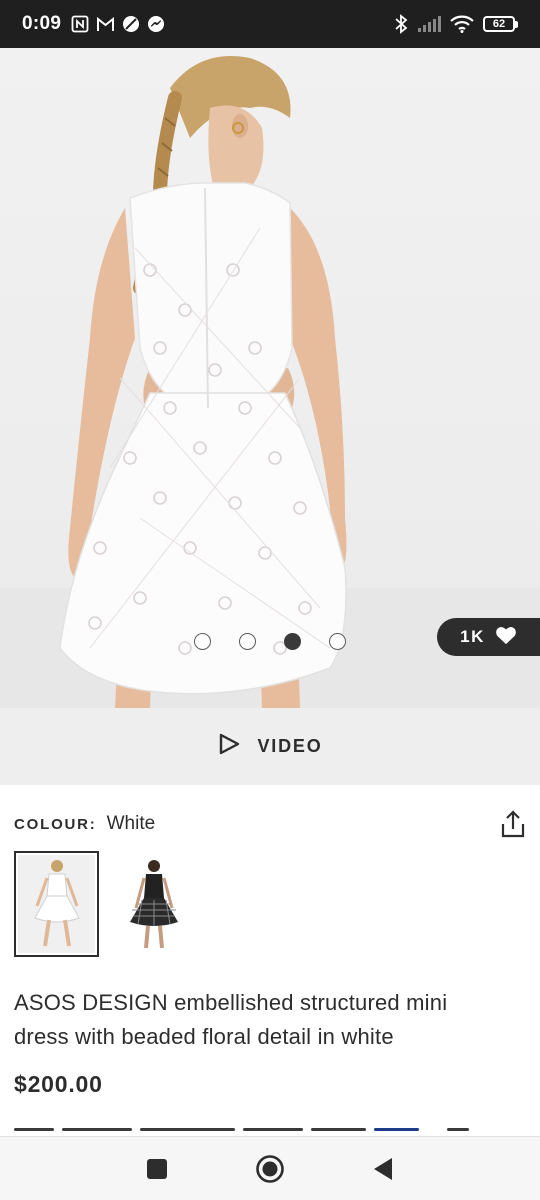 Image resolution: width=540 pixels, height=1200 pixels. I want to click on share-button, so click(513, 824).